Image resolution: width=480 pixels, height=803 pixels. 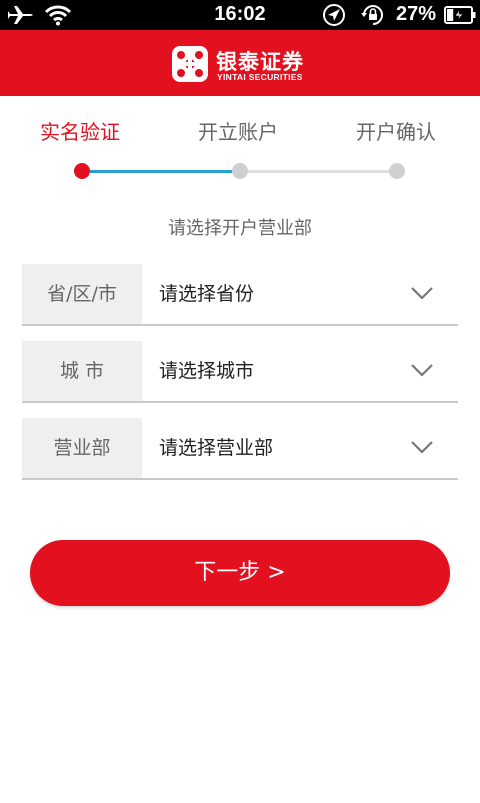 I want to click on branch-select: 营业部 请选择营业部, so click(x=240, y=449).